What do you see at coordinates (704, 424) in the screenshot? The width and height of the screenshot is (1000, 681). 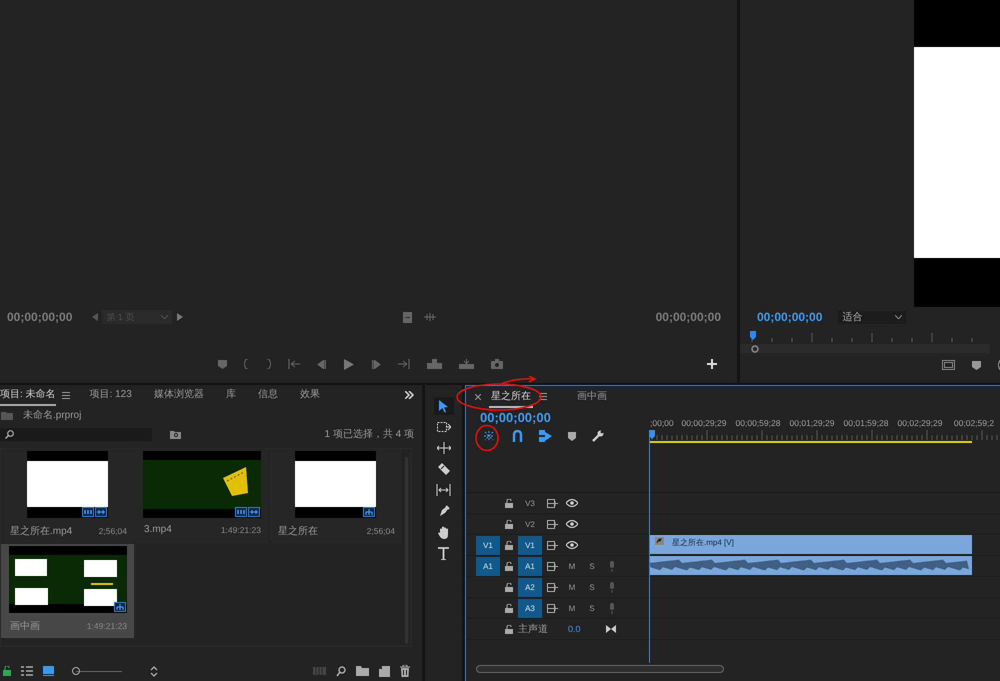 I see `ruler-label: 00;00;29;29` at bounding box center [704, 424].